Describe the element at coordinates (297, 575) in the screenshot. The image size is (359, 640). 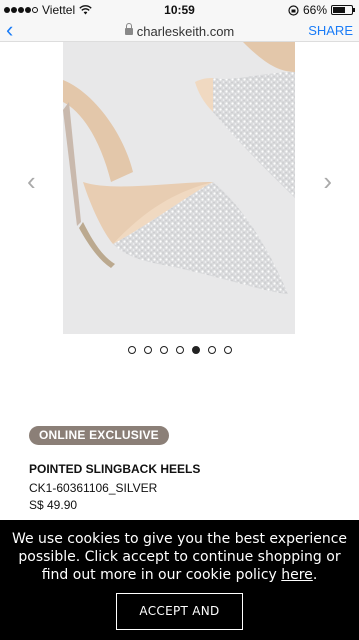
I see `cookie-policy-link: here` at that location.